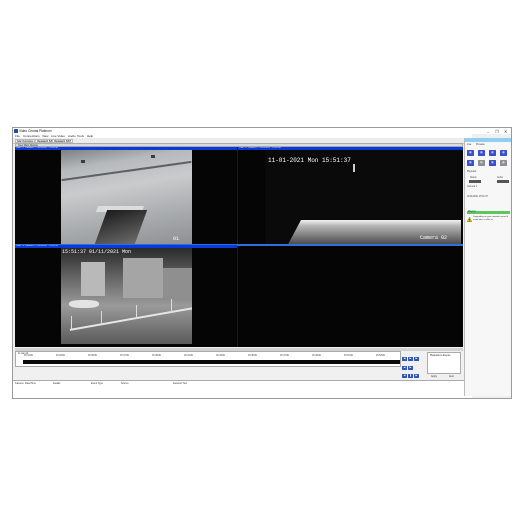 Image resolution: width=525 pixels, height=525 pixels. What do you see at coordinates (497, 131) in the screenshot?
I see `maximize-button: ❐` at bounding box center [497, 131].